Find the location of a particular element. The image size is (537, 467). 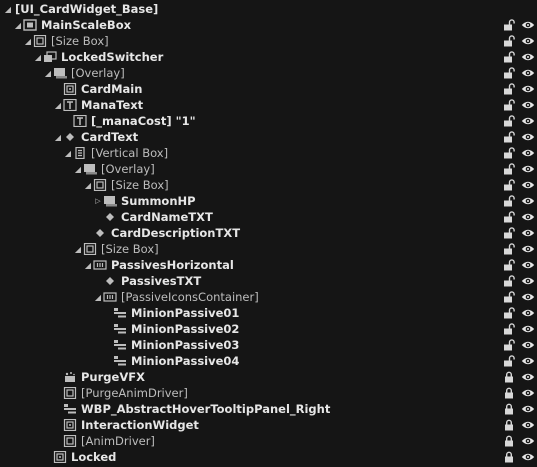

tree-row: PassivesTXT is located at coordinates (268, 281).